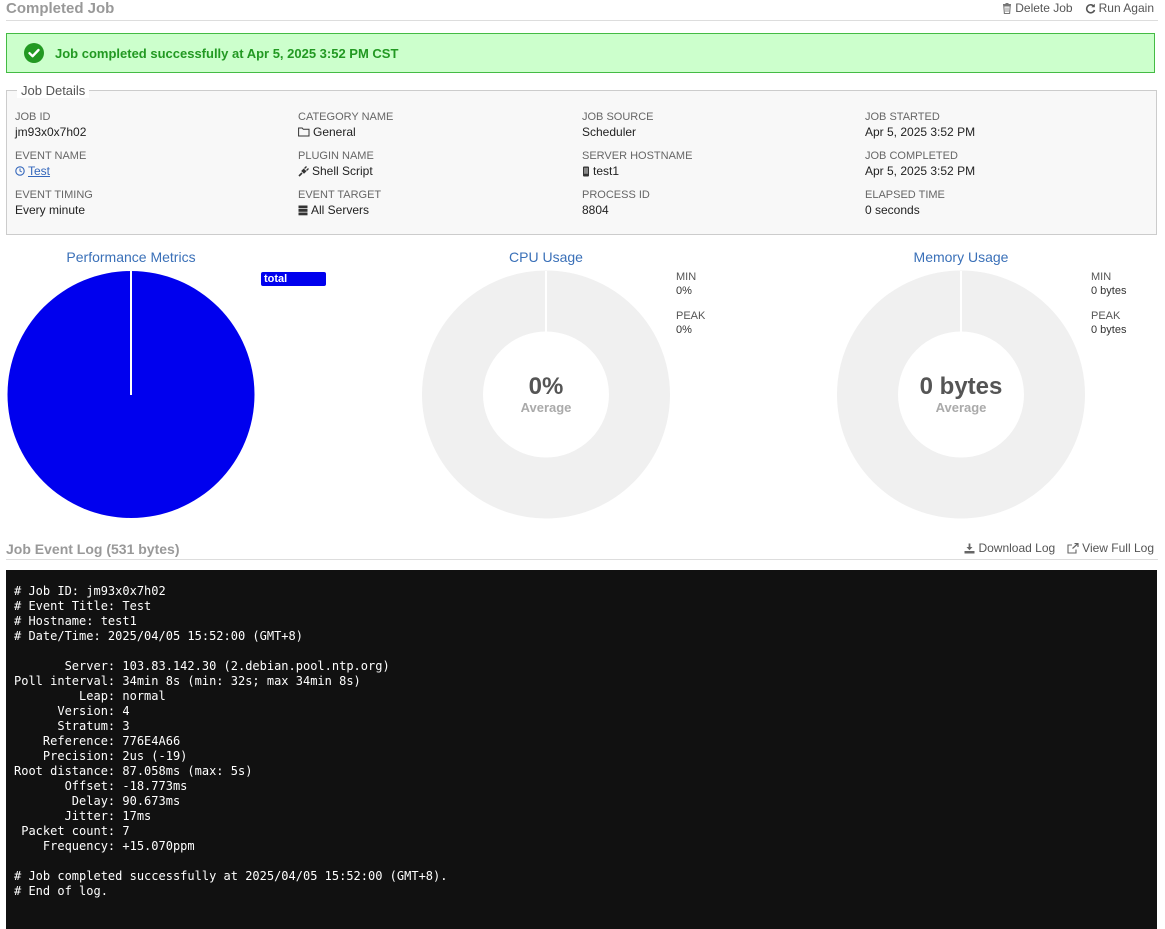  I want to click on event-name-label: EVENT NAME, so click(51, 156).